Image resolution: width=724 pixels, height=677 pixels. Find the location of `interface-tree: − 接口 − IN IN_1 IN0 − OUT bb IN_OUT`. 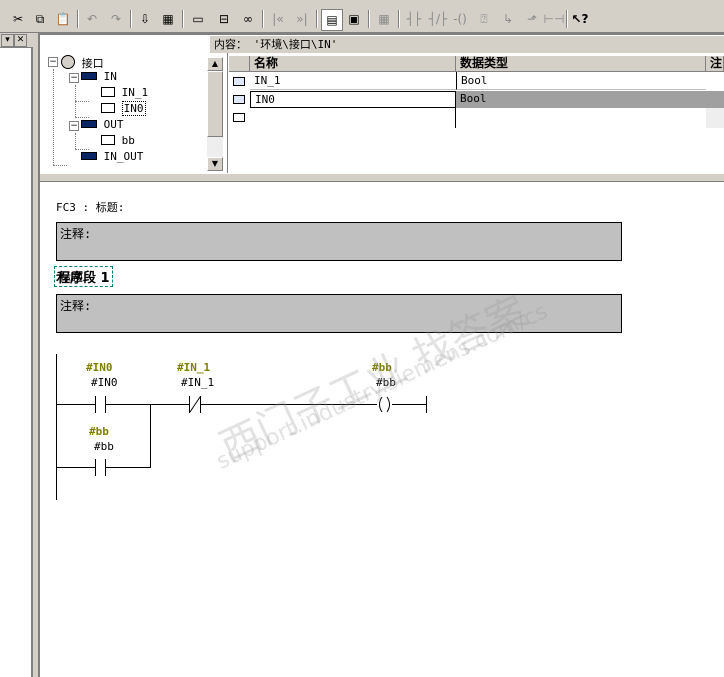

interface-tree: − 接口 − IN IN_1 IN0 − OUT bb IN_OUT is located at coordinates (134, 113).